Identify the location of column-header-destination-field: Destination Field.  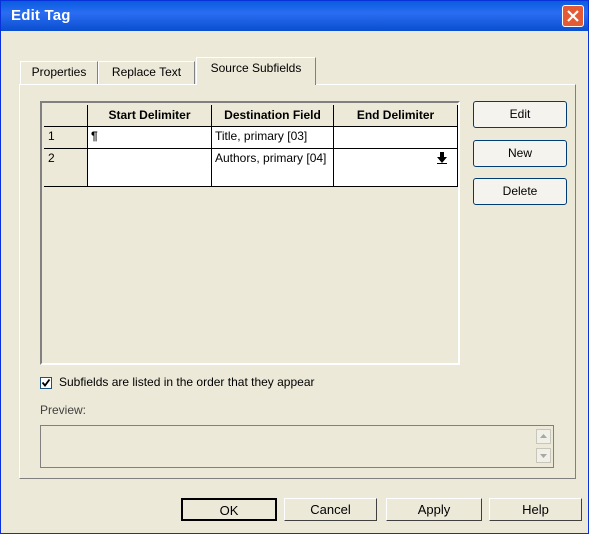
(273, 116).